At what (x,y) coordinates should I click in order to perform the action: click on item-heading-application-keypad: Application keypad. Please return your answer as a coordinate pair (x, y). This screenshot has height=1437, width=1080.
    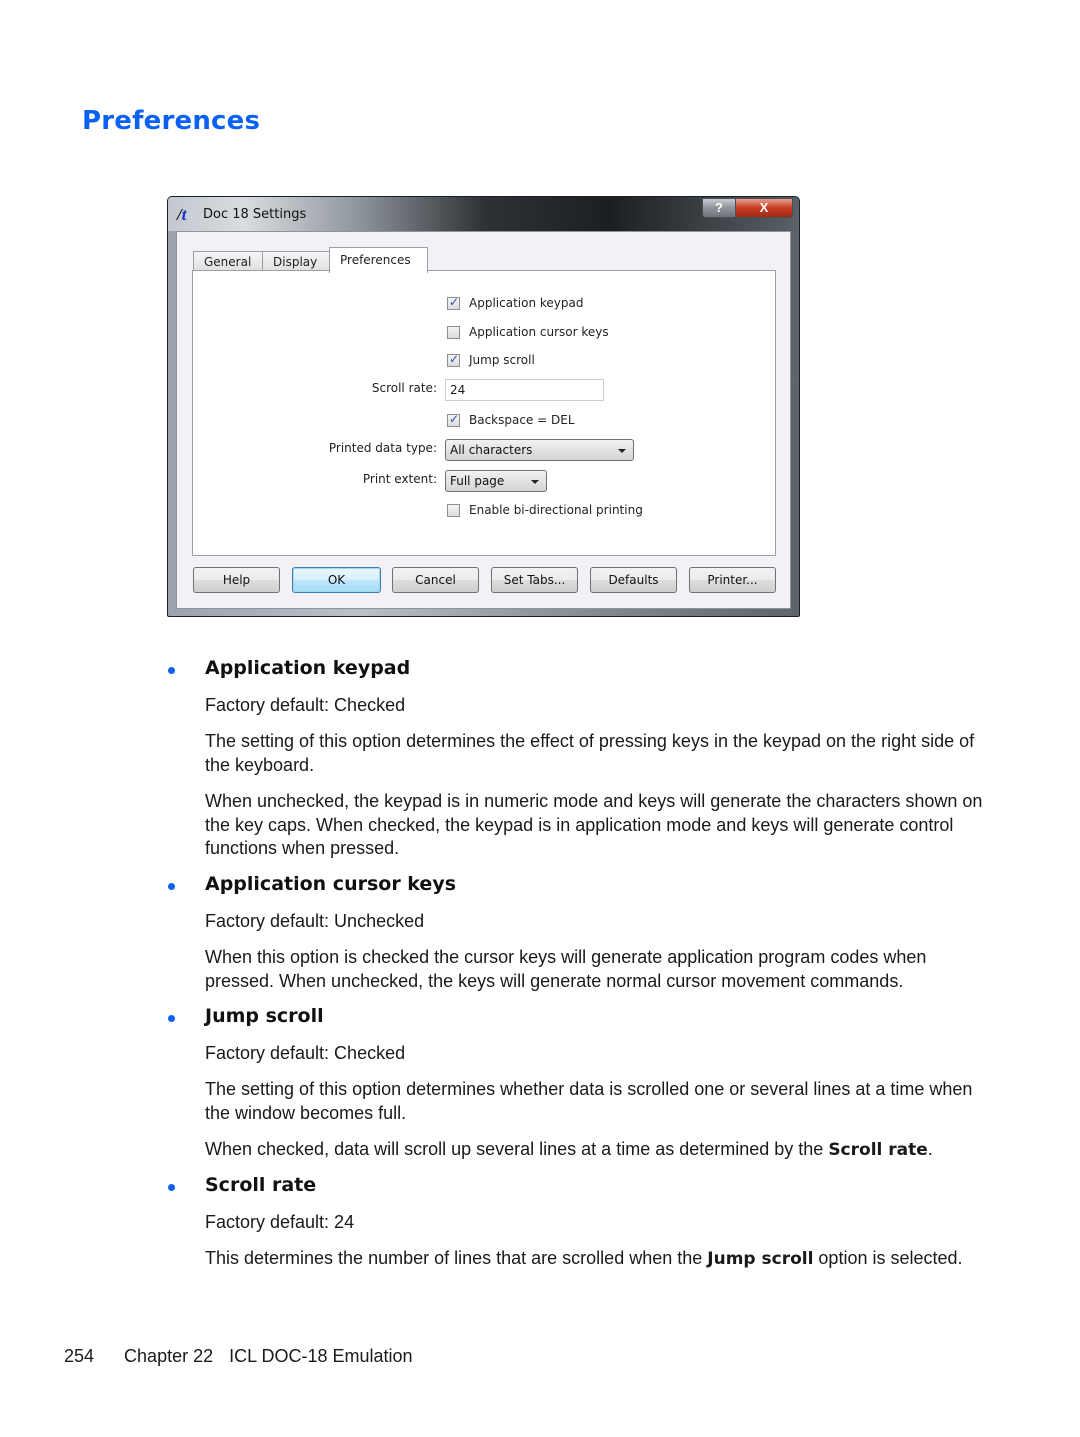
    Looking at the image, I should click on (308, 668).